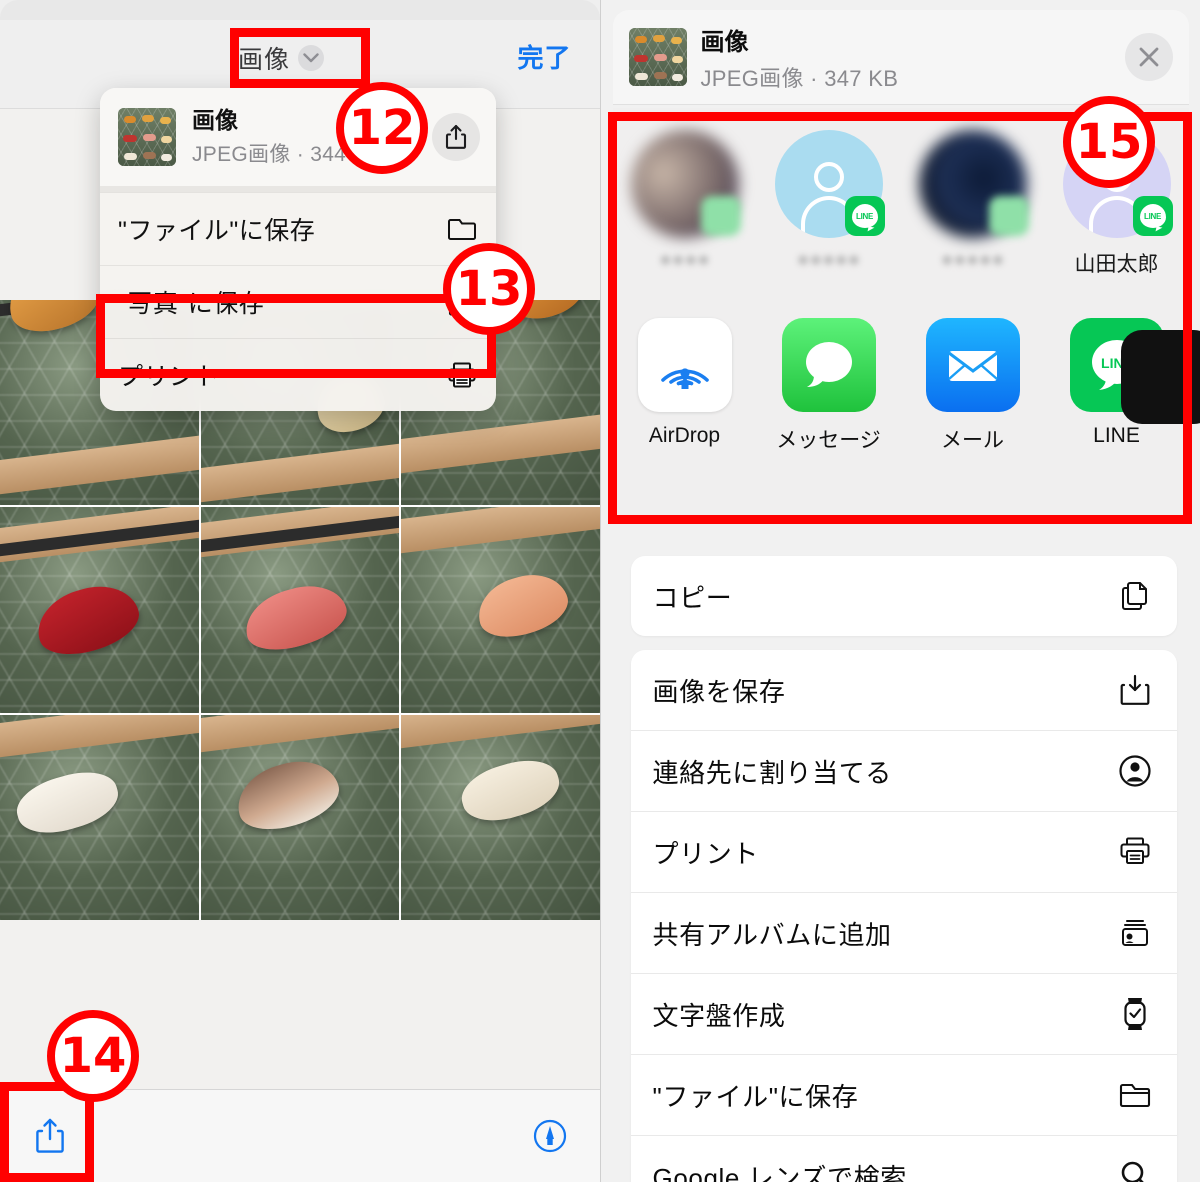 This screenshot has width=1200, height=1182. What do you see at coordinates (903, 1158) in the screenshot?
I see `action-search-google-lens: Google レンズで検索` at bounding box center [903, 1158].